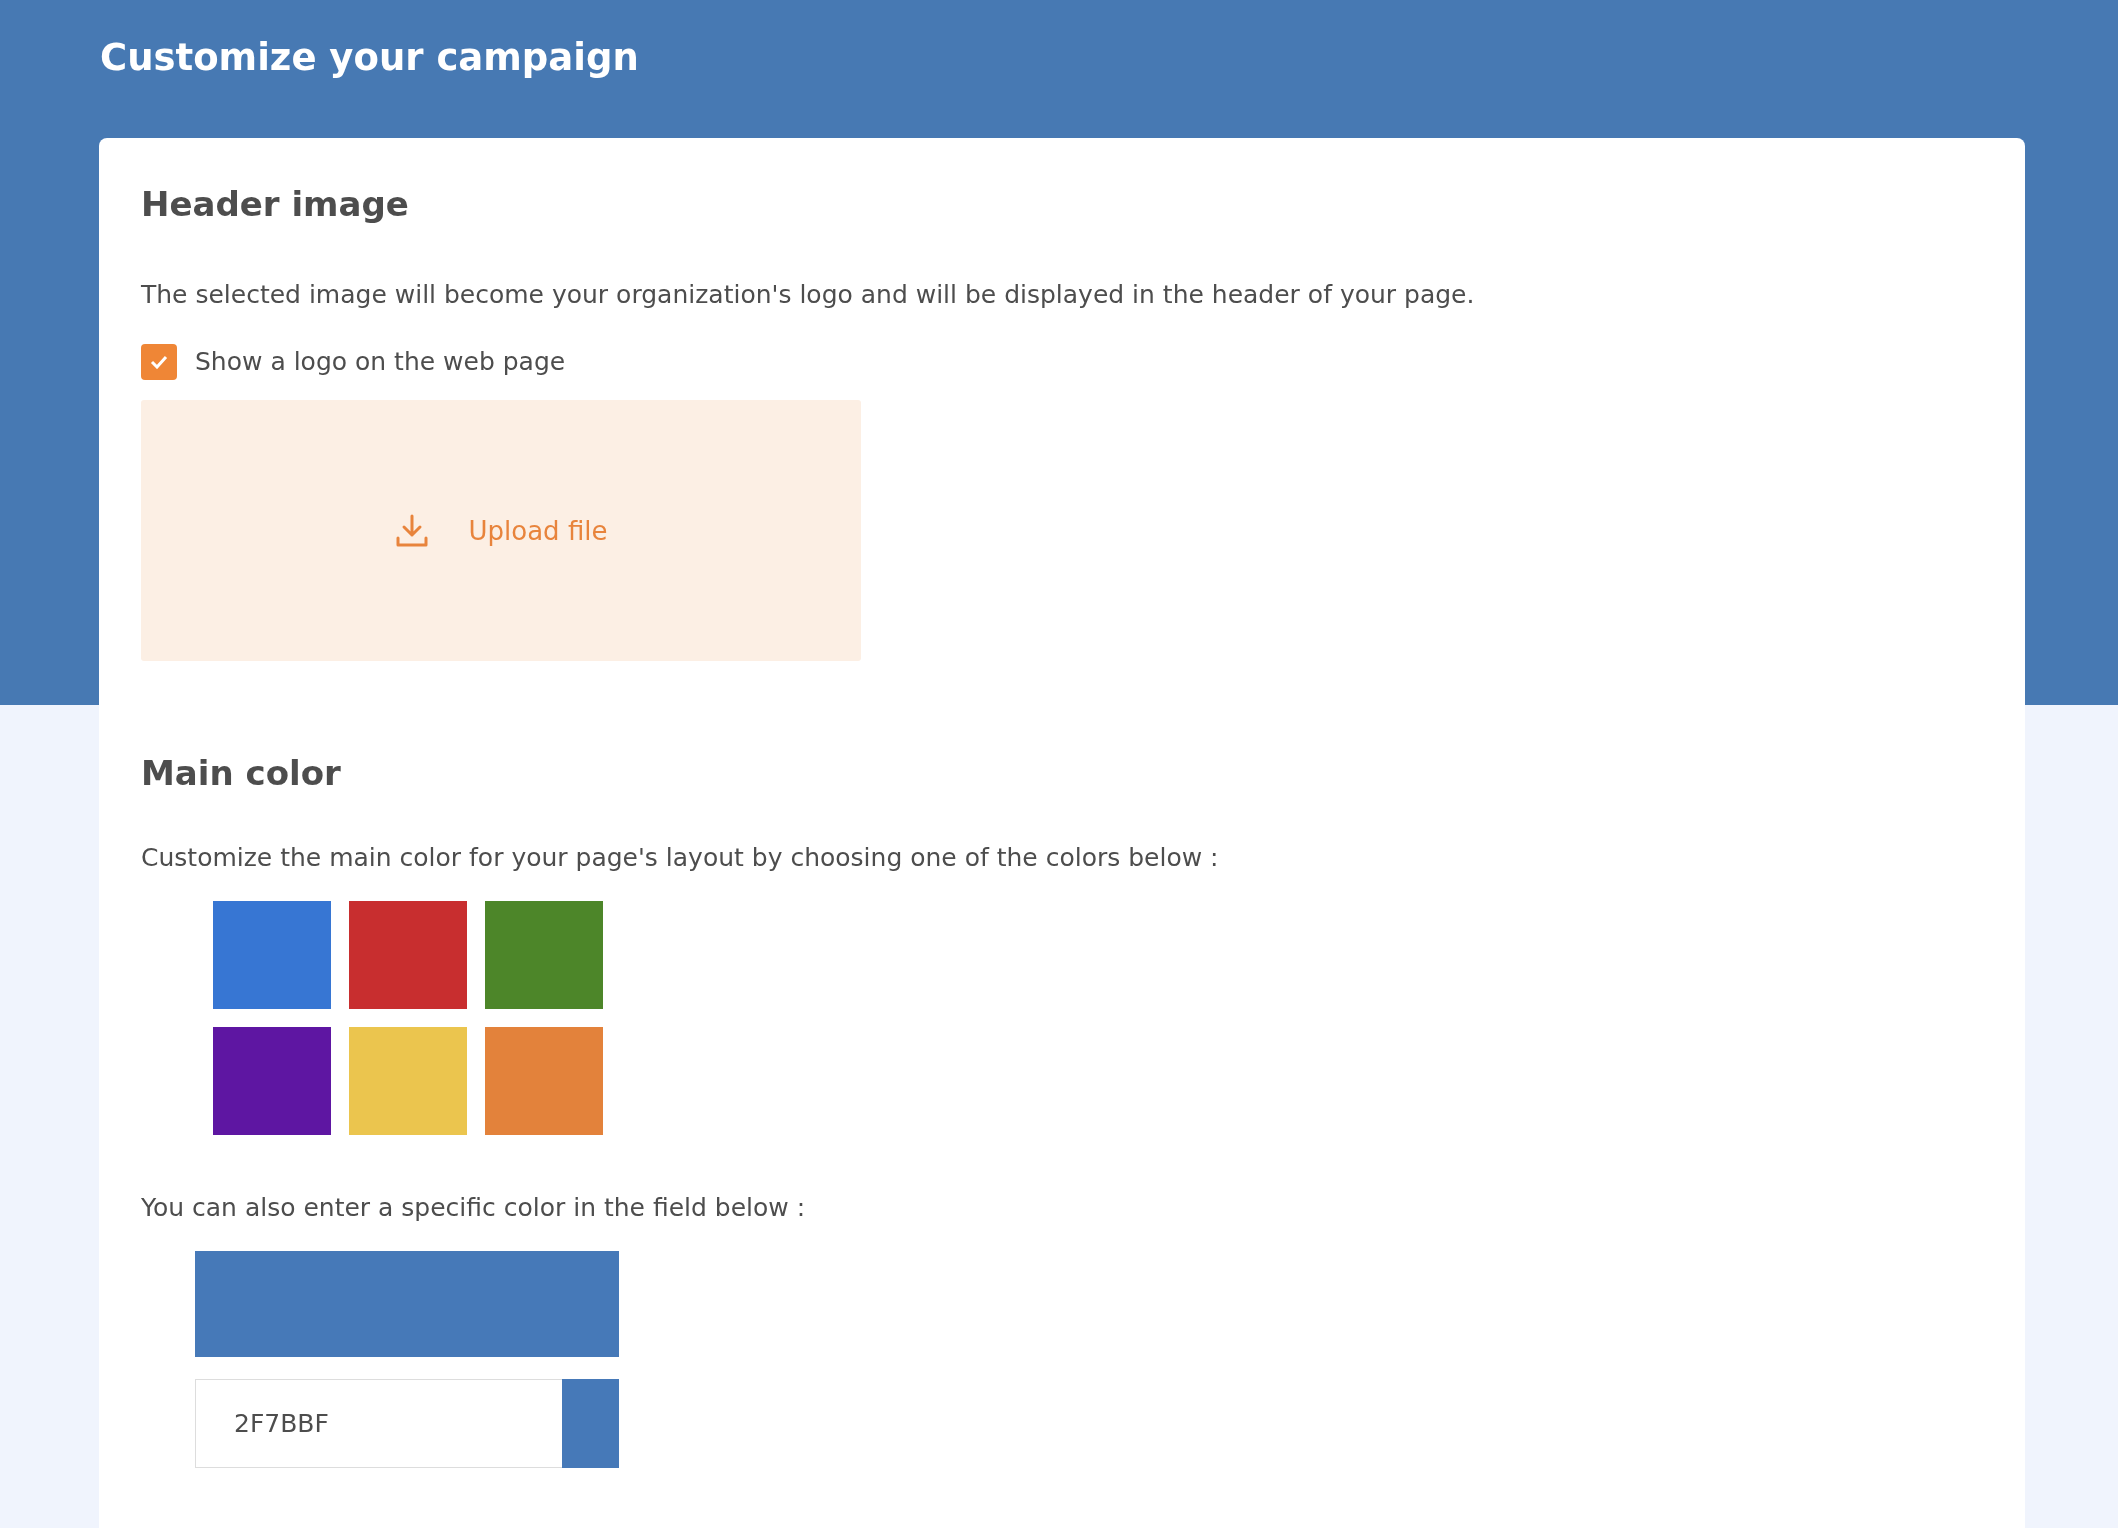  What do you see at coordinates (369, 58) in the screenshot?
I see `page-title: Customize your campaign` at bounding box center [369, 58].